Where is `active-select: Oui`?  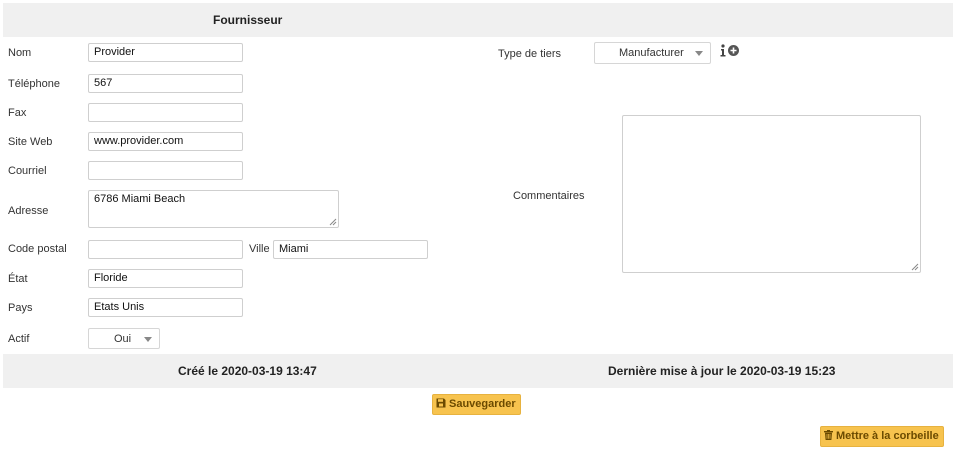
active-select: Oui is located at coordinates (124, 338).